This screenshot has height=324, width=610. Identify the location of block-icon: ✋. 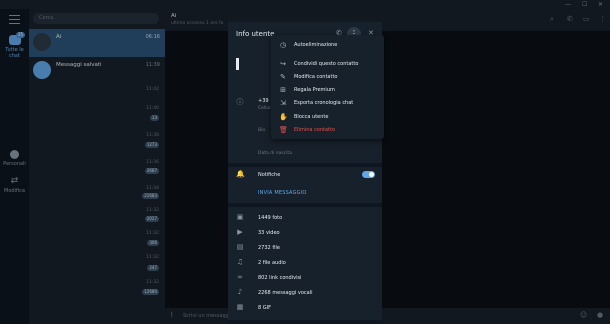
(283, 117).